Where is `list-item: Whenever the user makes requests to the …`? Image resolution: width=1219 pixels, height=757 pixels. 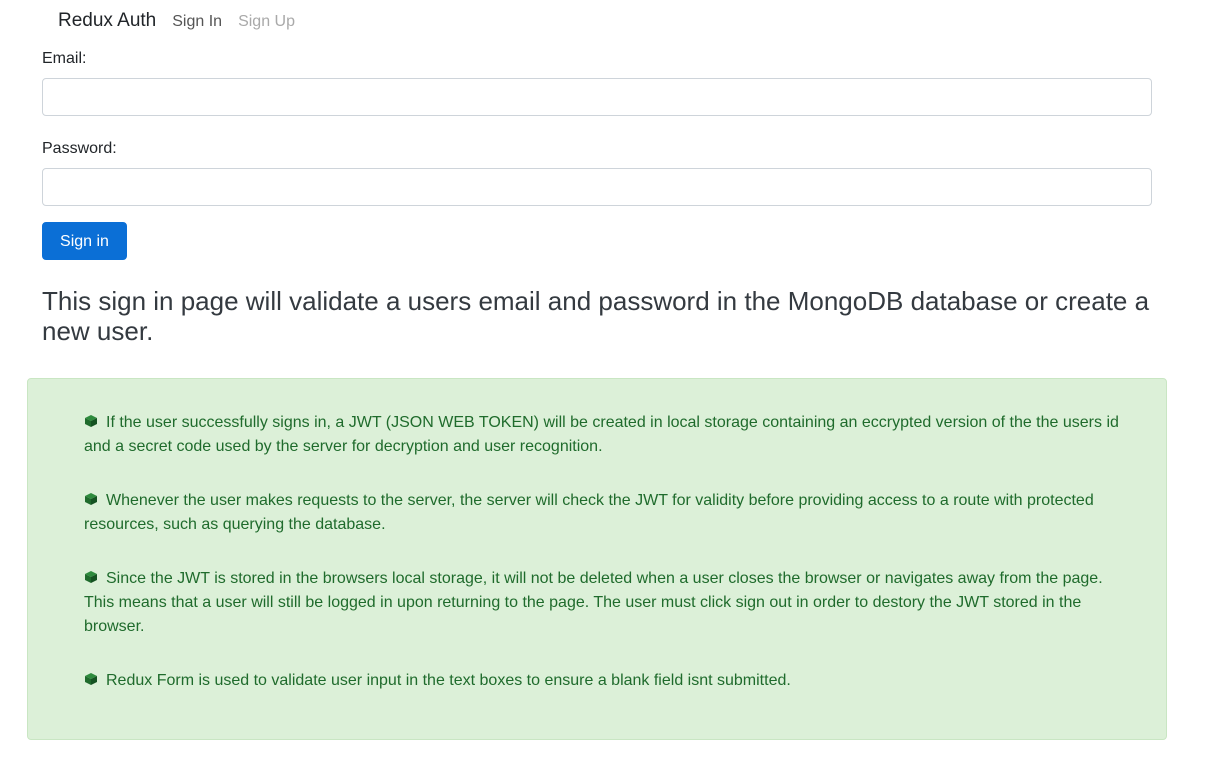 list-item: Whenever the user makes requests to the … is located at coordinates (609, 513).